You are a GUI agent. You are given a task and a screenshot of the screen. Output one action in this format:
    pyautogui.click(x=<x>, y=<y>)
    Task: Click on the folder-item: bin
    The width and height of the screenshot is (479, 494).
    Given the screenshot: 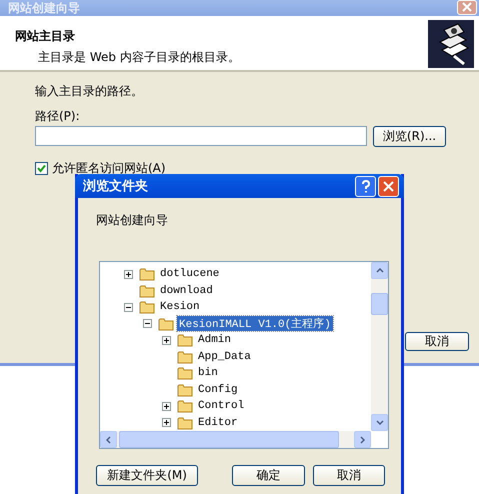 What is the action you would take?
    pyautogui.click(x=208, y=373)
    